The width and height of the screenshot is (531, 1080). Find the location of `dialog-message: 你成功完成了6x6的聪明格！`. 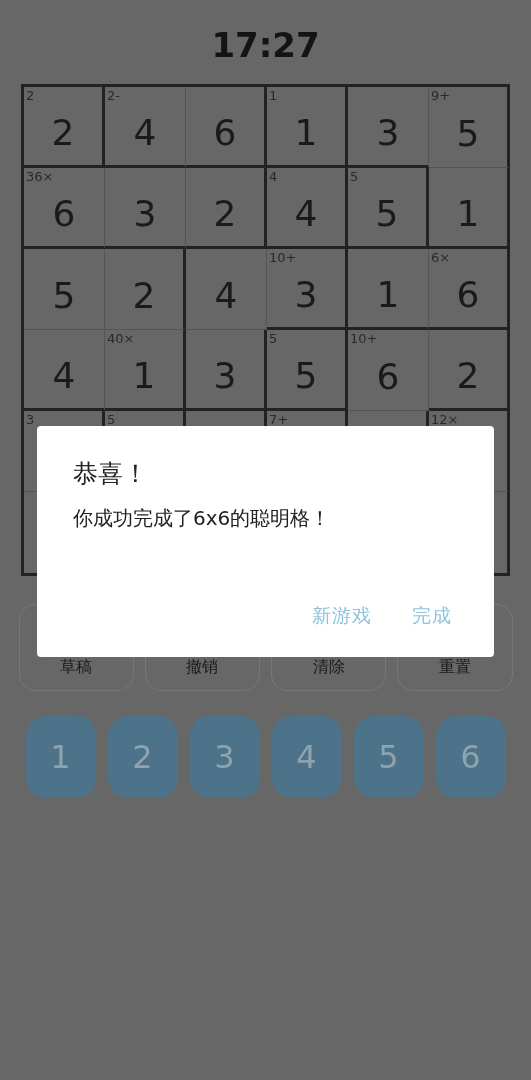

dialog-message: 你成功完成了6x6的聪明格！ is located at coordinates (202, 518).